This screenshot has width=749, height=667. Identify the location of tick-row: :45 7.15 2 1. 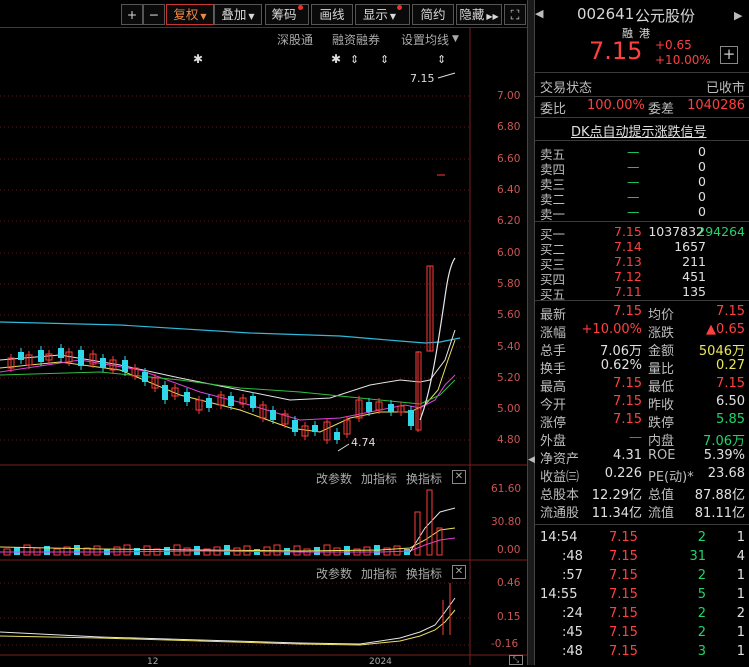
(642, 634).